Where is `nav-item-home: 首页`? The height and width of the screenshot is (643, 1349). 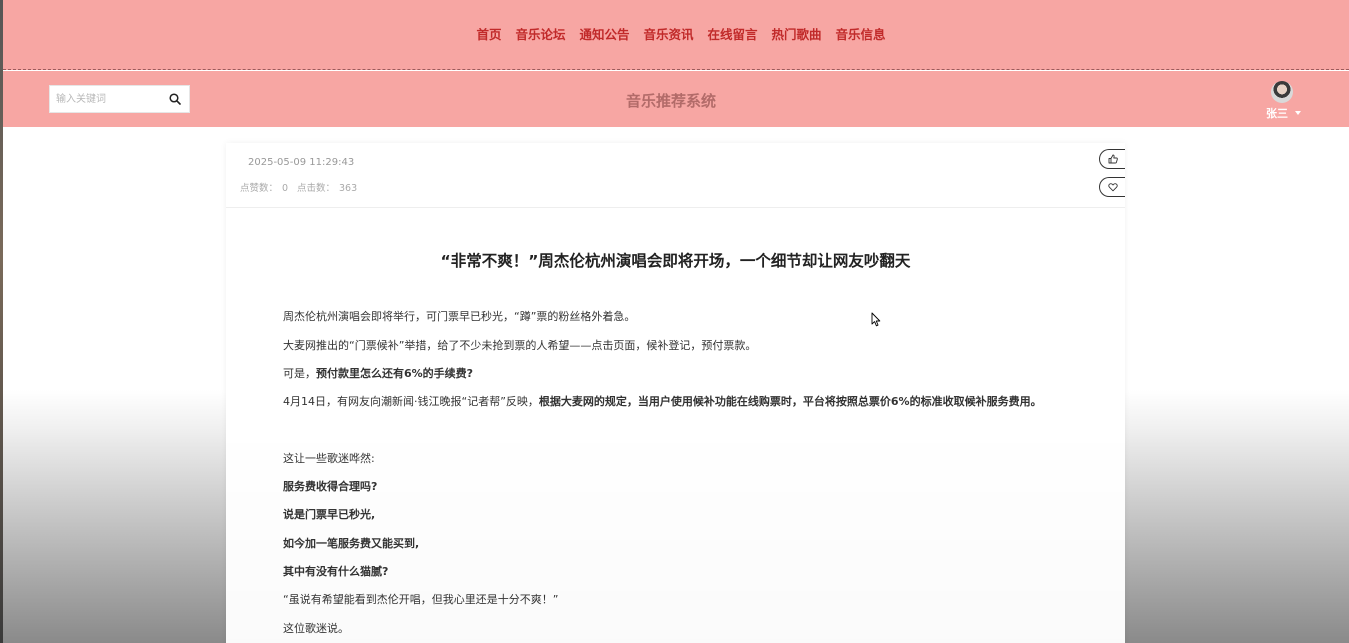
nav-item-home: 首页 is located at coordinates (488, 33).